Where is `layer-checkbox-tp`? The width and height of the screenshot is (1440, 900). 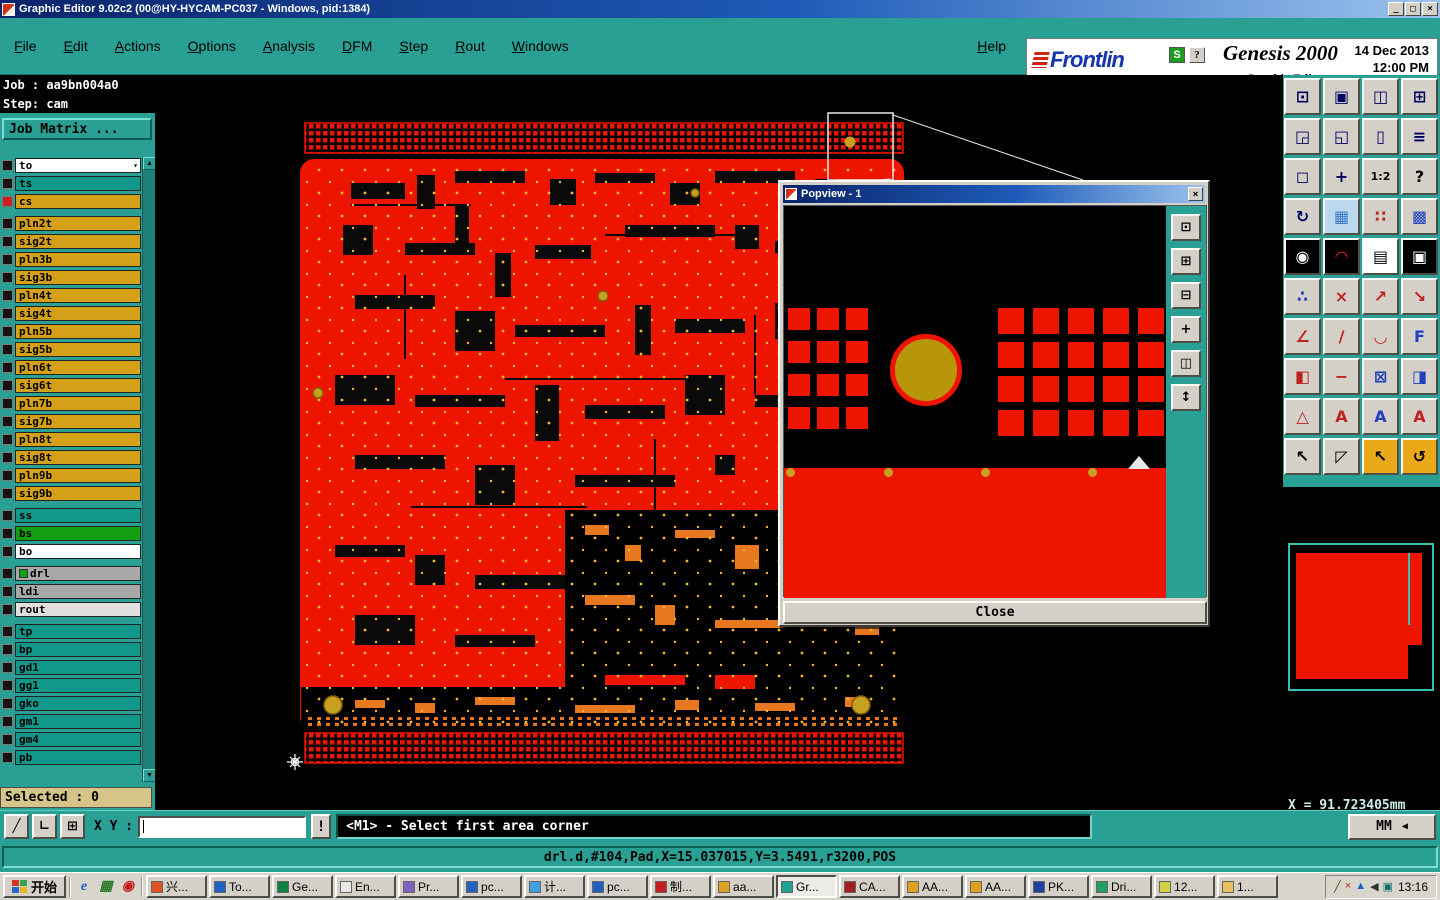 layer-checkbox-tp is located at coordinates (7, 631).